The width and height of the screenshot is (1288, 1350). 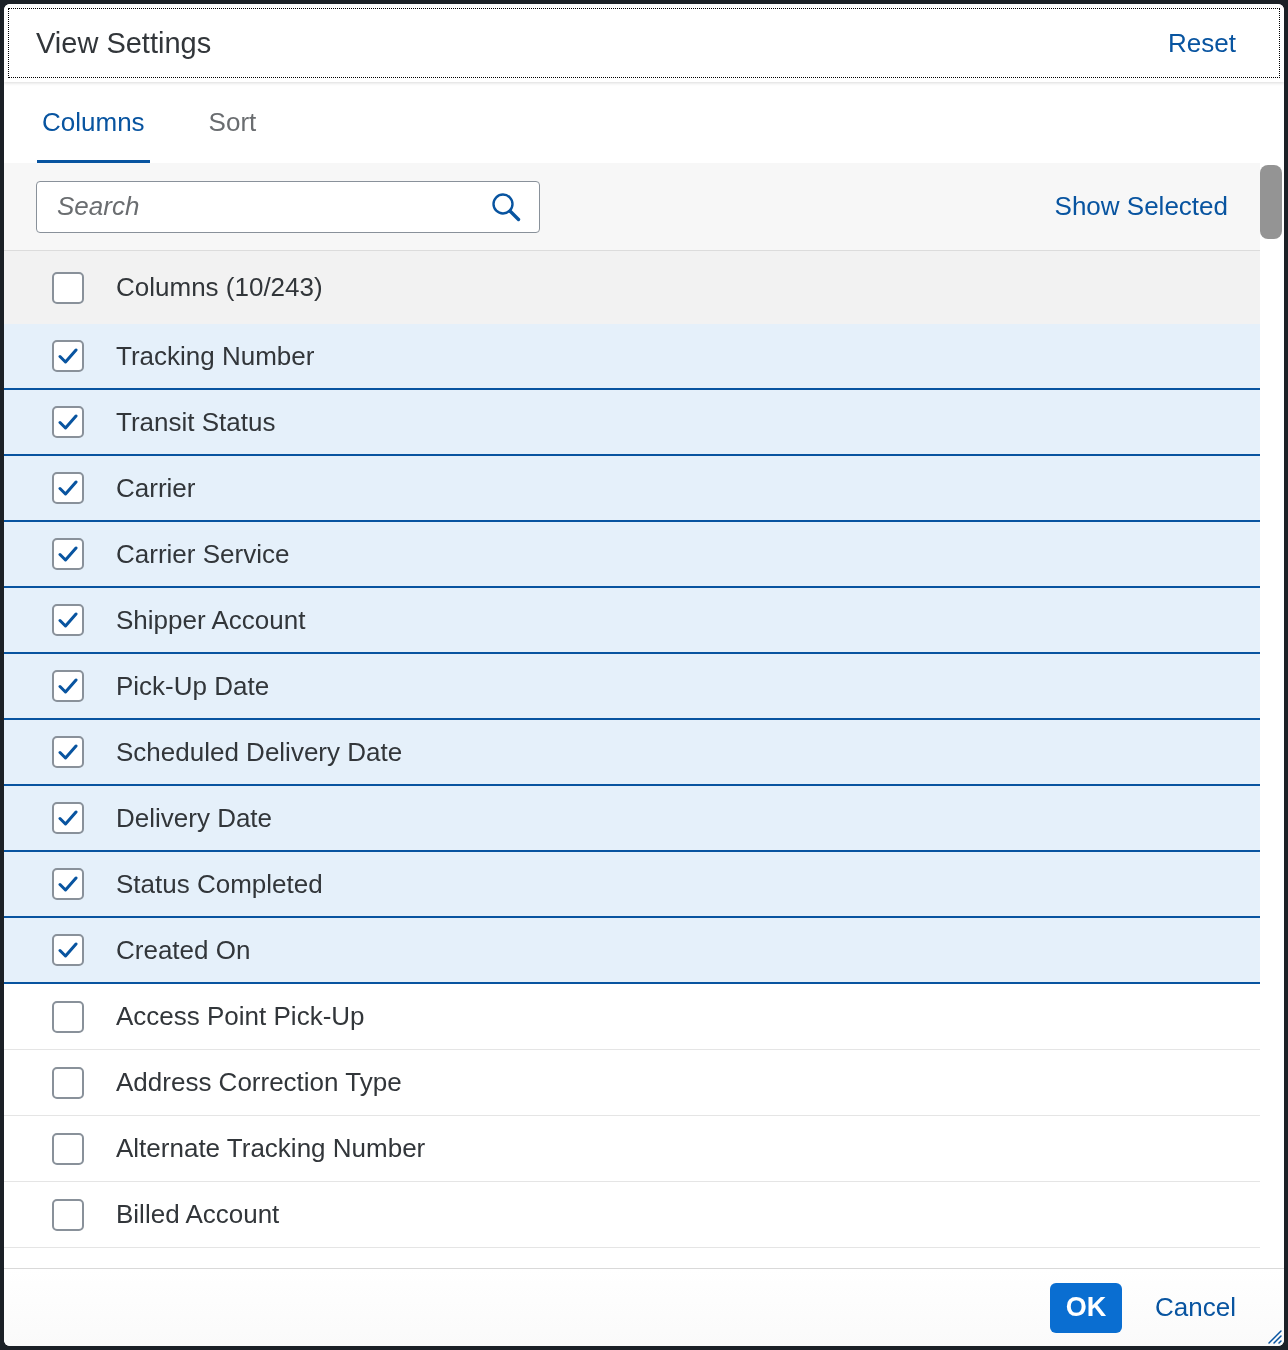 I want to click on cancel-button: Cancel, so click(x=1195, y=1307).